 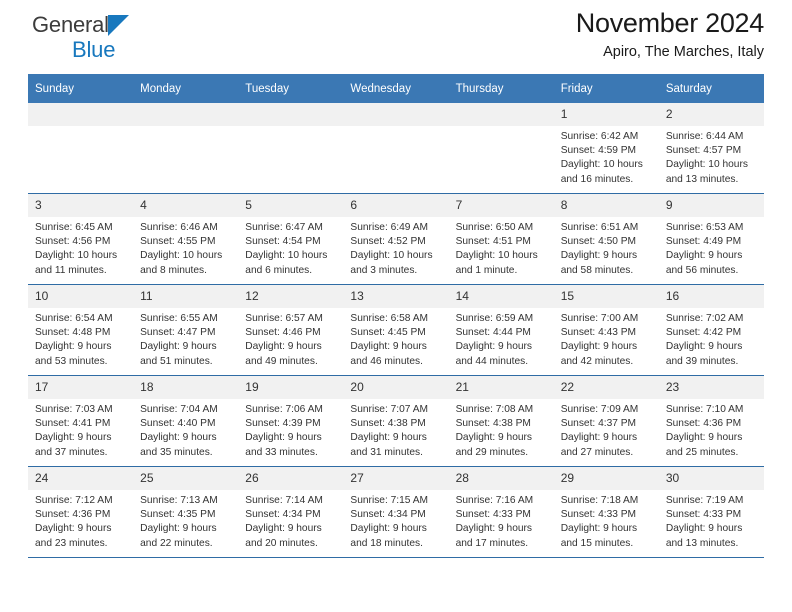 What do you see at coordinates (606, 114) in the screenshot?
I see `day-number: 1` at bounding box center [606, 114].